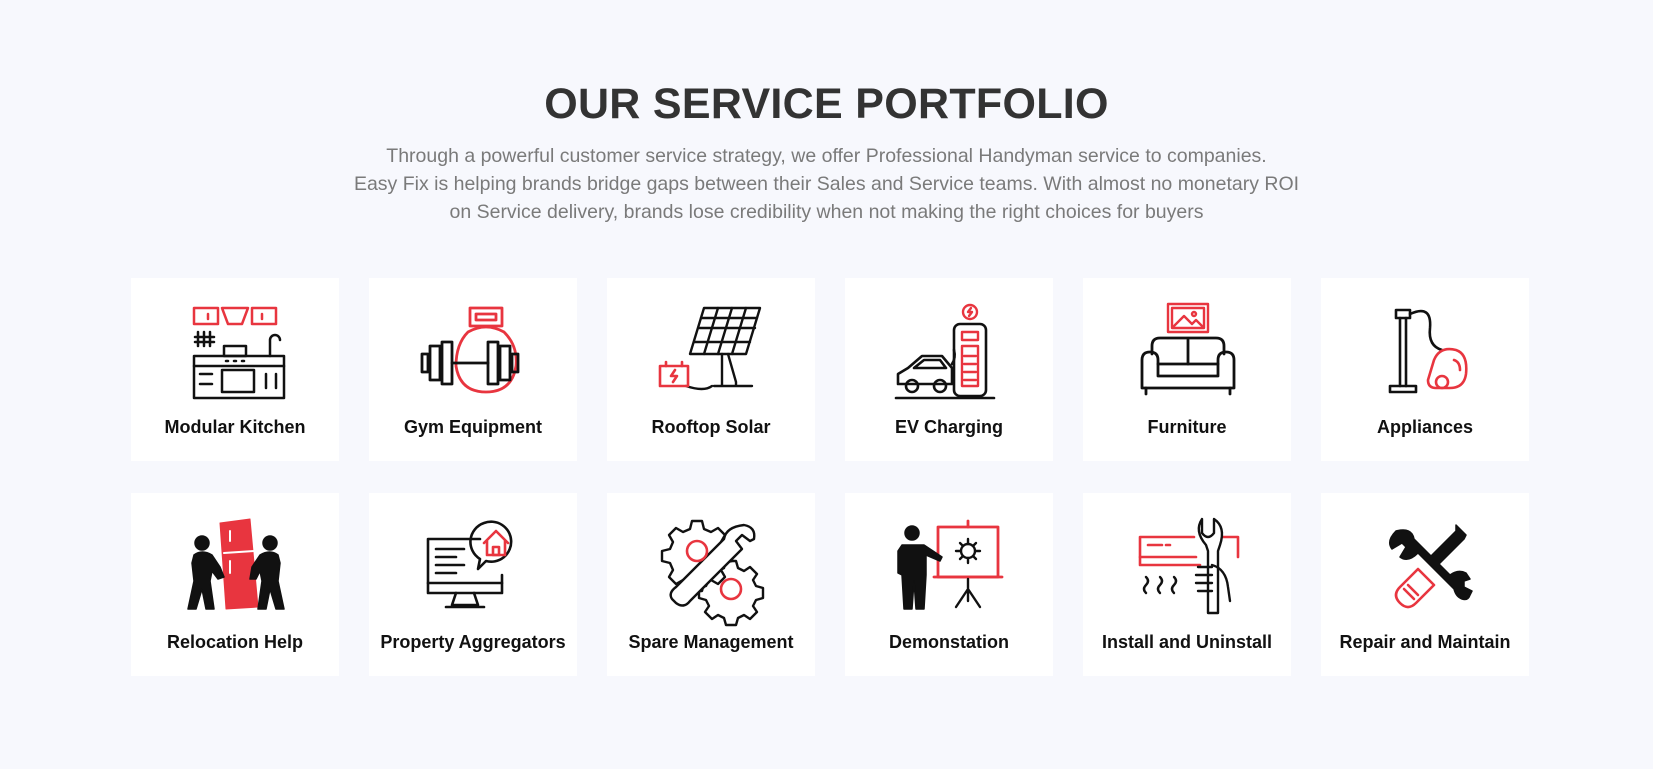  I want to click on service-card-appliances: Appliances, so click(1425, 369).